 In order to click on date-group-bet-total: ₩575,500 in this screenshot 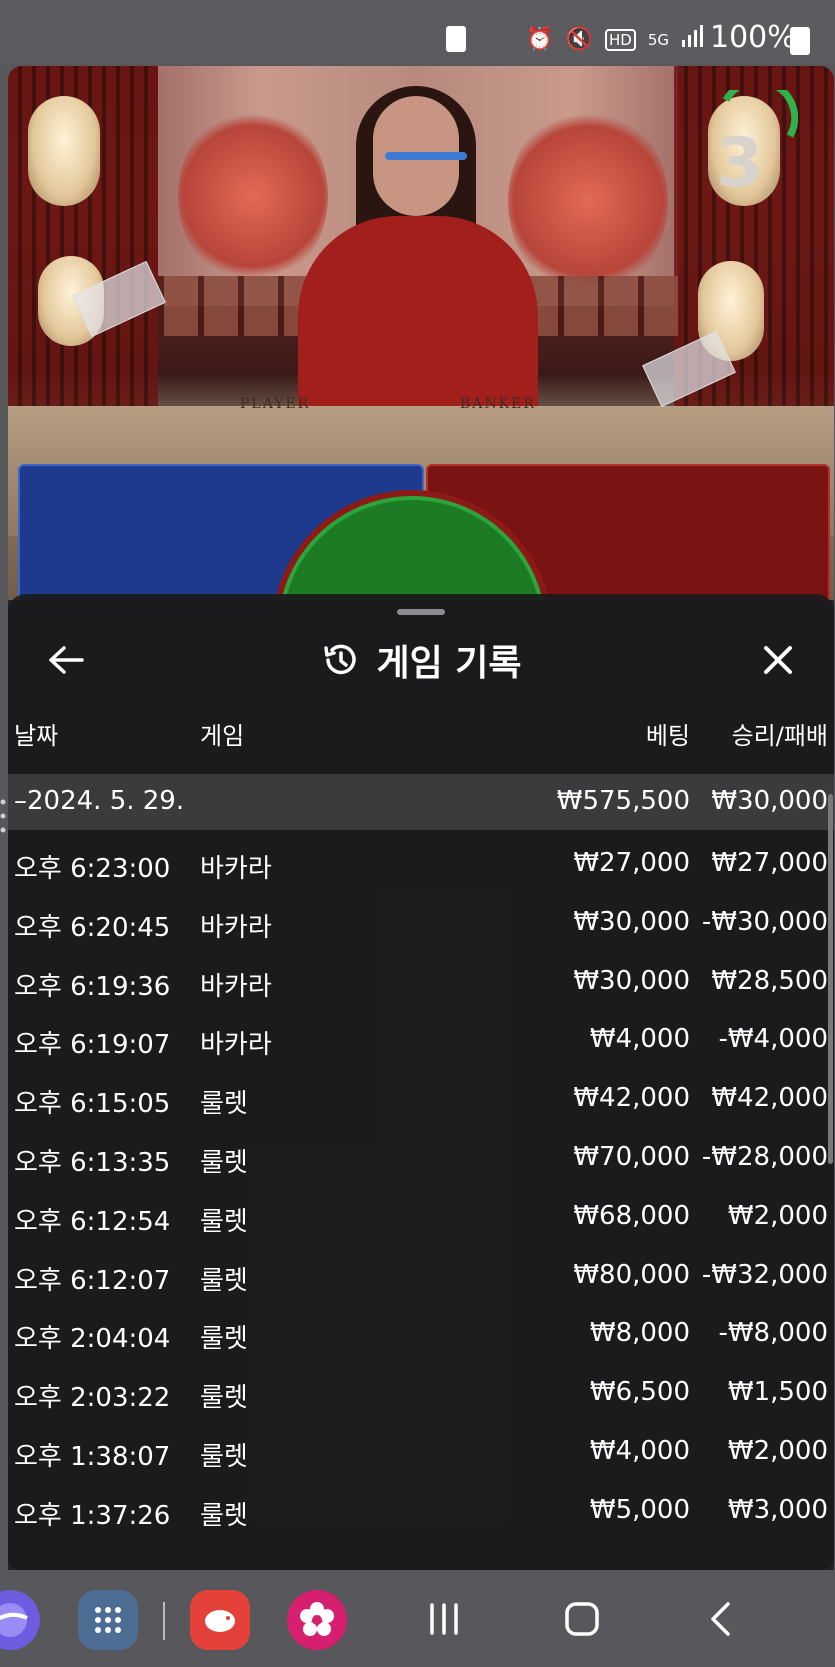, I will do `click(623, 801)`.